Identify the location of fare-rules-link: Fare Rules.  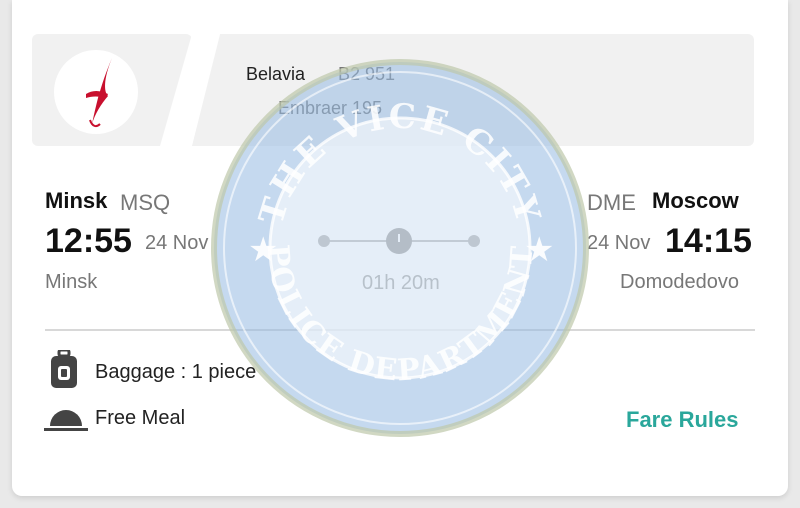
(682, 420).